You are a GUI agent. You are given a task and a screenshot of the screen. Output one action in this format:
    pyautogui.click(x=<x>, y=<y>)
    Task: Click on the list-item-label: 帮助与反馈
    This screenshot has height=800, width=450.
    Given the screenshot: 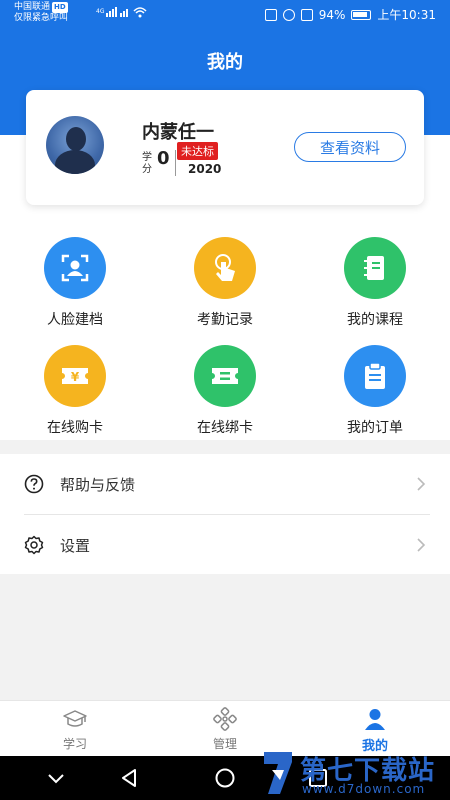 What is the action you would take?
    pyautogui.click(x=98, y=485)
    